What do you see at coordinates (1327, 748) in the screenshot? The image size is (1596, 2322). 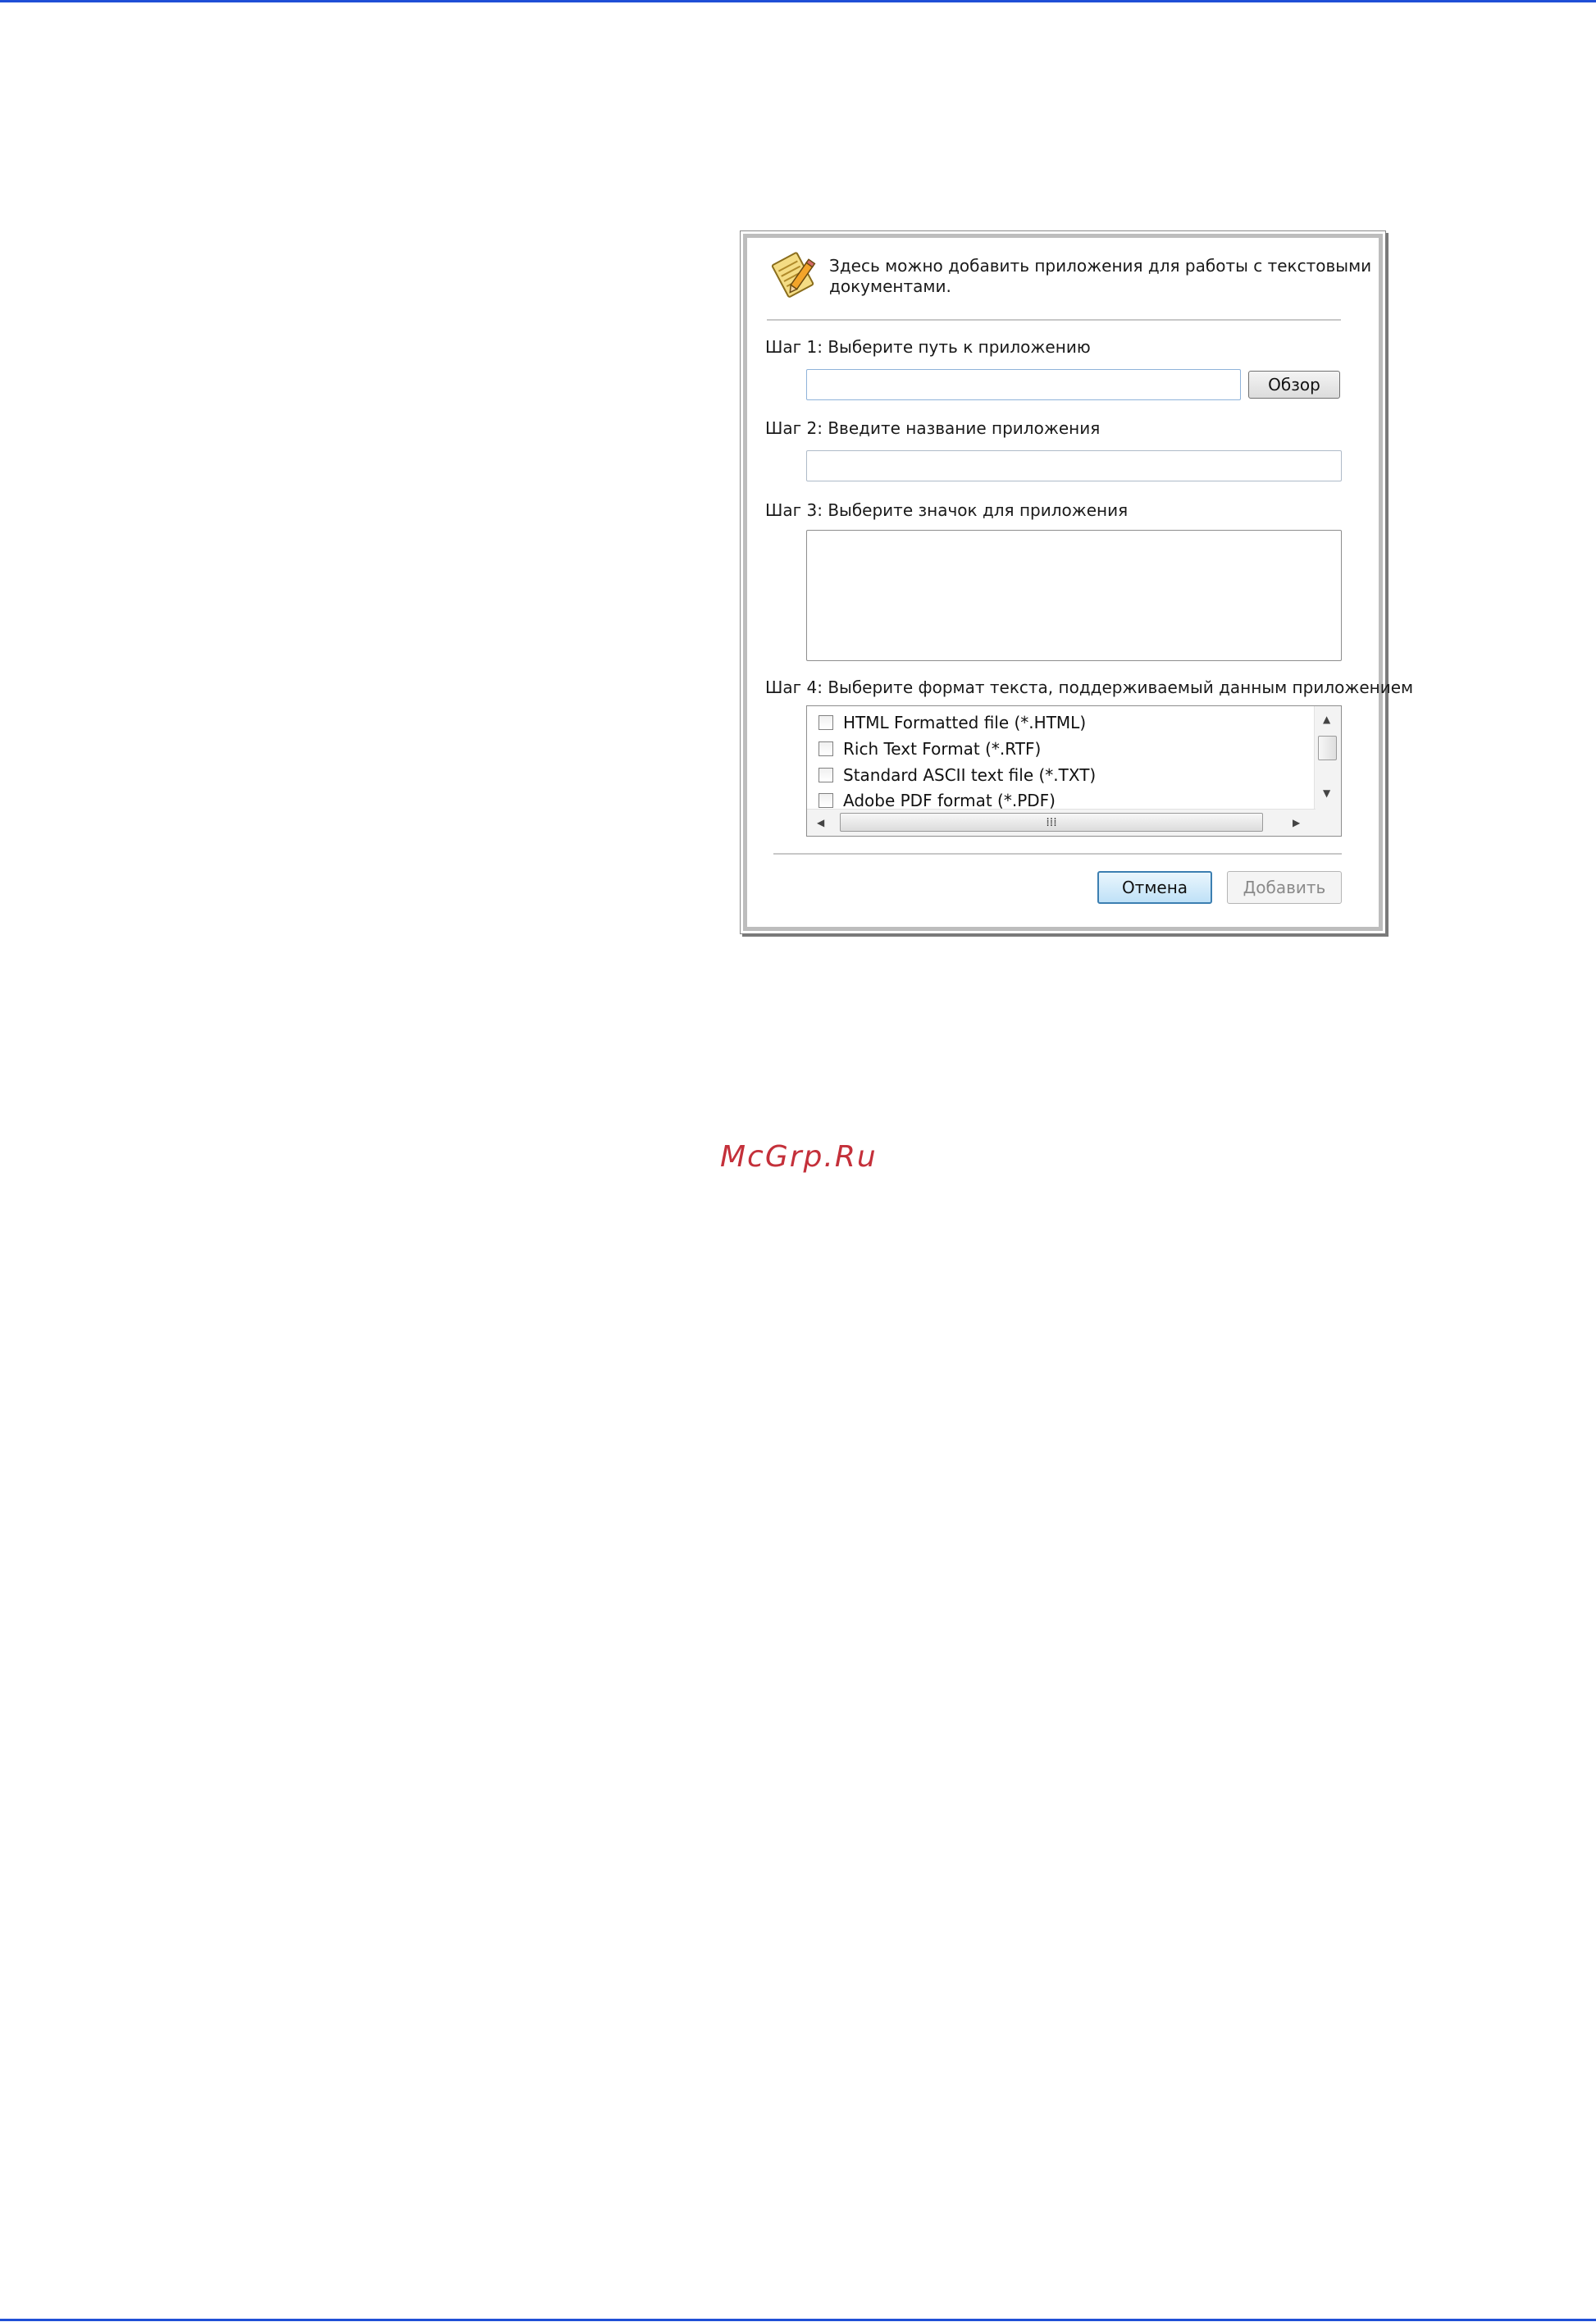 I see `vertical-scroll-thumb` at bounding box center [1327, 748].